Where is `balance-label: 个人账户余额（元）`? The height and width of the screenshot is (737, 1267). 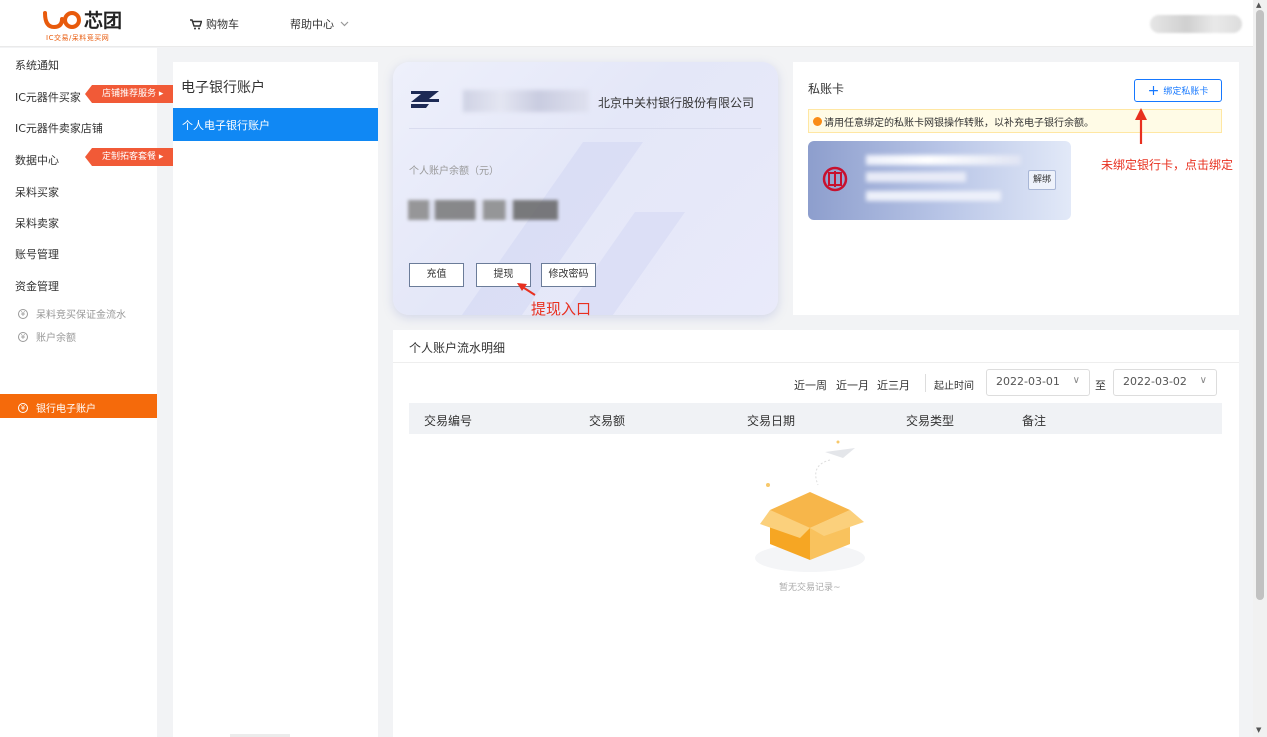 balance-label: 个人账户余额（元） is located at coordinates (454, 171).